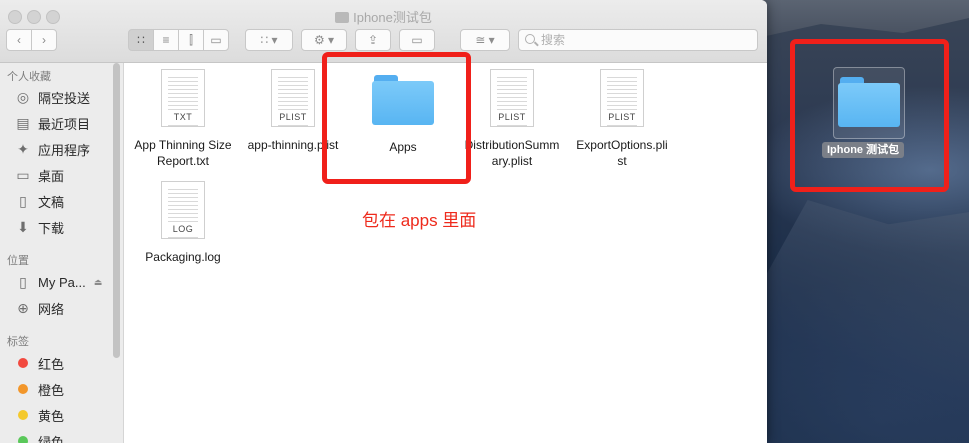 This screenshot has height=443, width=969. What do you see at coordinates (39, 415) in the screenshot?
I see `sidebar-item-tag-yellow: 黄色` at bounding box center [39, 415].